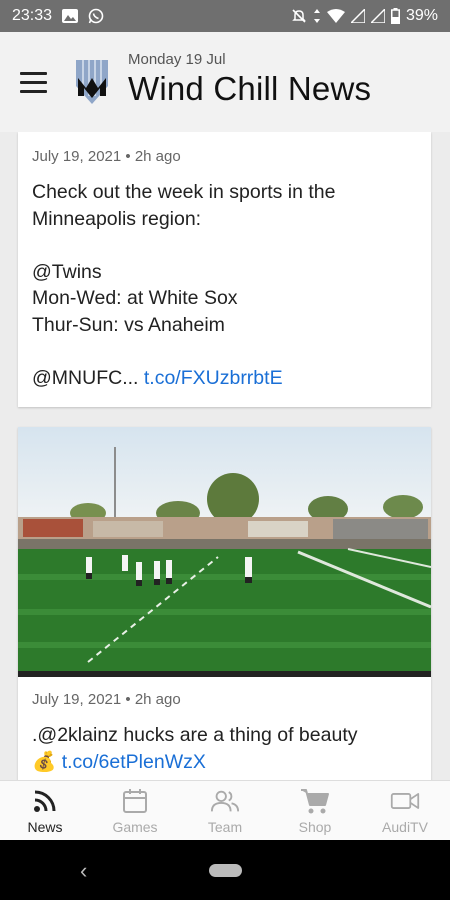 The height and width of the screenshot is (900, 450). I want to click on data-arrows-icon, so click(317, 16).